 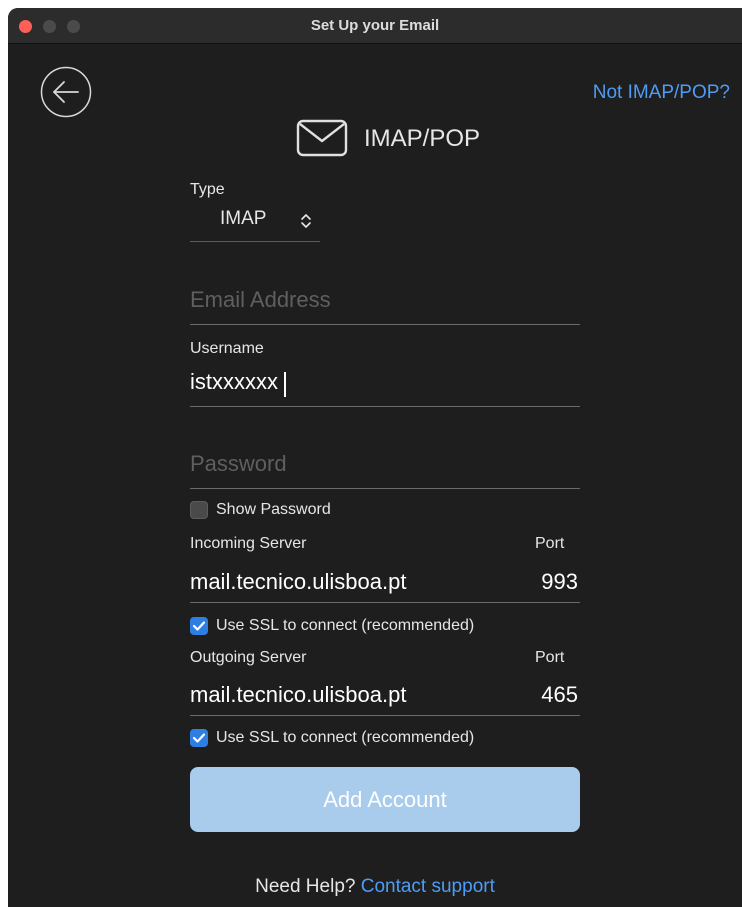 I want to click on show-password-checkbox-box, so click(x=199, y=510).